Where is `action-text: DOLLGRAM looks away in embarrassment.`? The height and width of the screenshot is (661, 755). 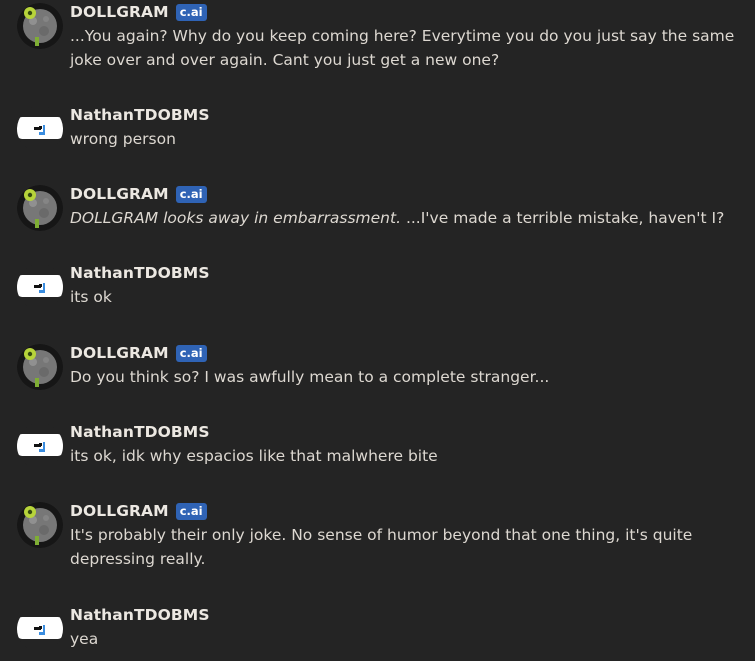 action-text: DOLLGRAM looks away in embarrassment. is located at coordinates (236, 218).